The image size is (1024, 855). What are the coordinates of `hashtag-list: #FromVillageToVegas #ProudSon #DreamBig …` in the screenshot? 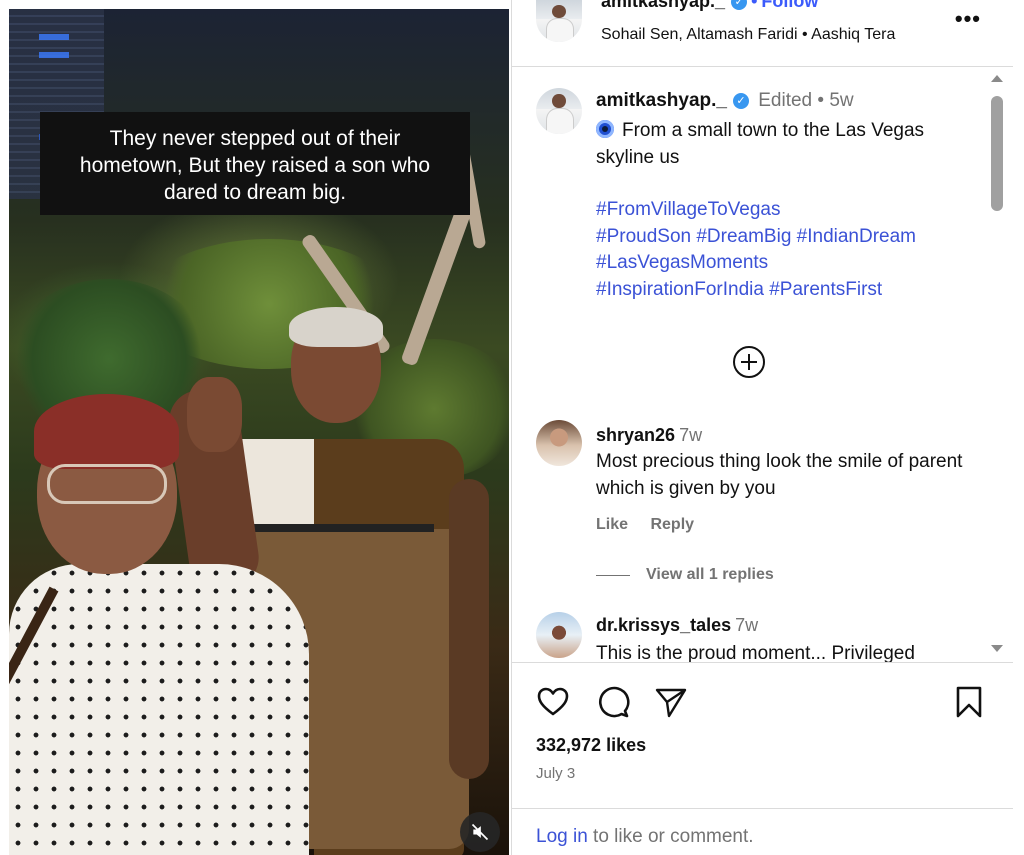 It's located at (756, 250).